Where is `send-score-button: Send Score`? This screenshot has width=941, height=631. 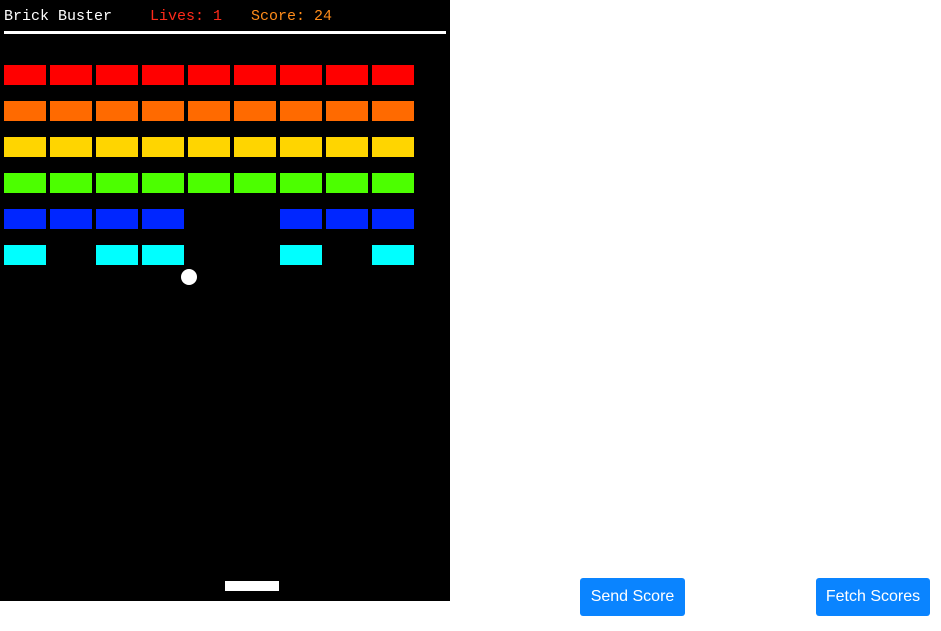 send-score-button: Send Score is located at coordinates (632, 597).